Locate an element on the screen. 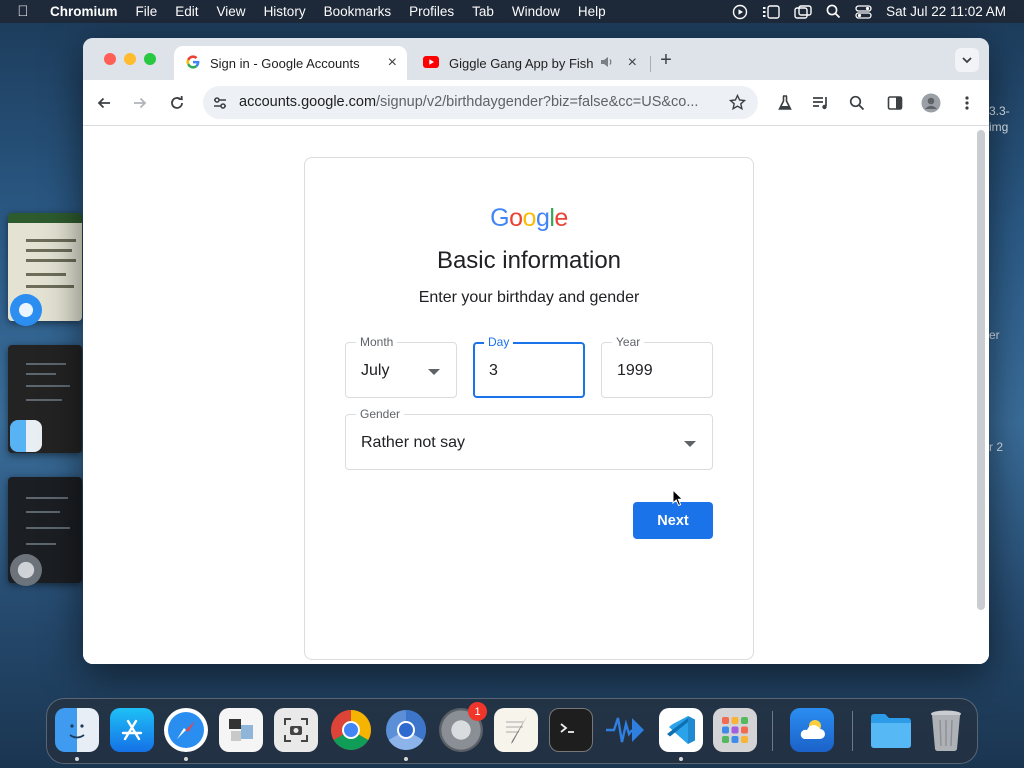 The image size is (1024, 768). minimize-window-button is located at coordinates (130, 59).